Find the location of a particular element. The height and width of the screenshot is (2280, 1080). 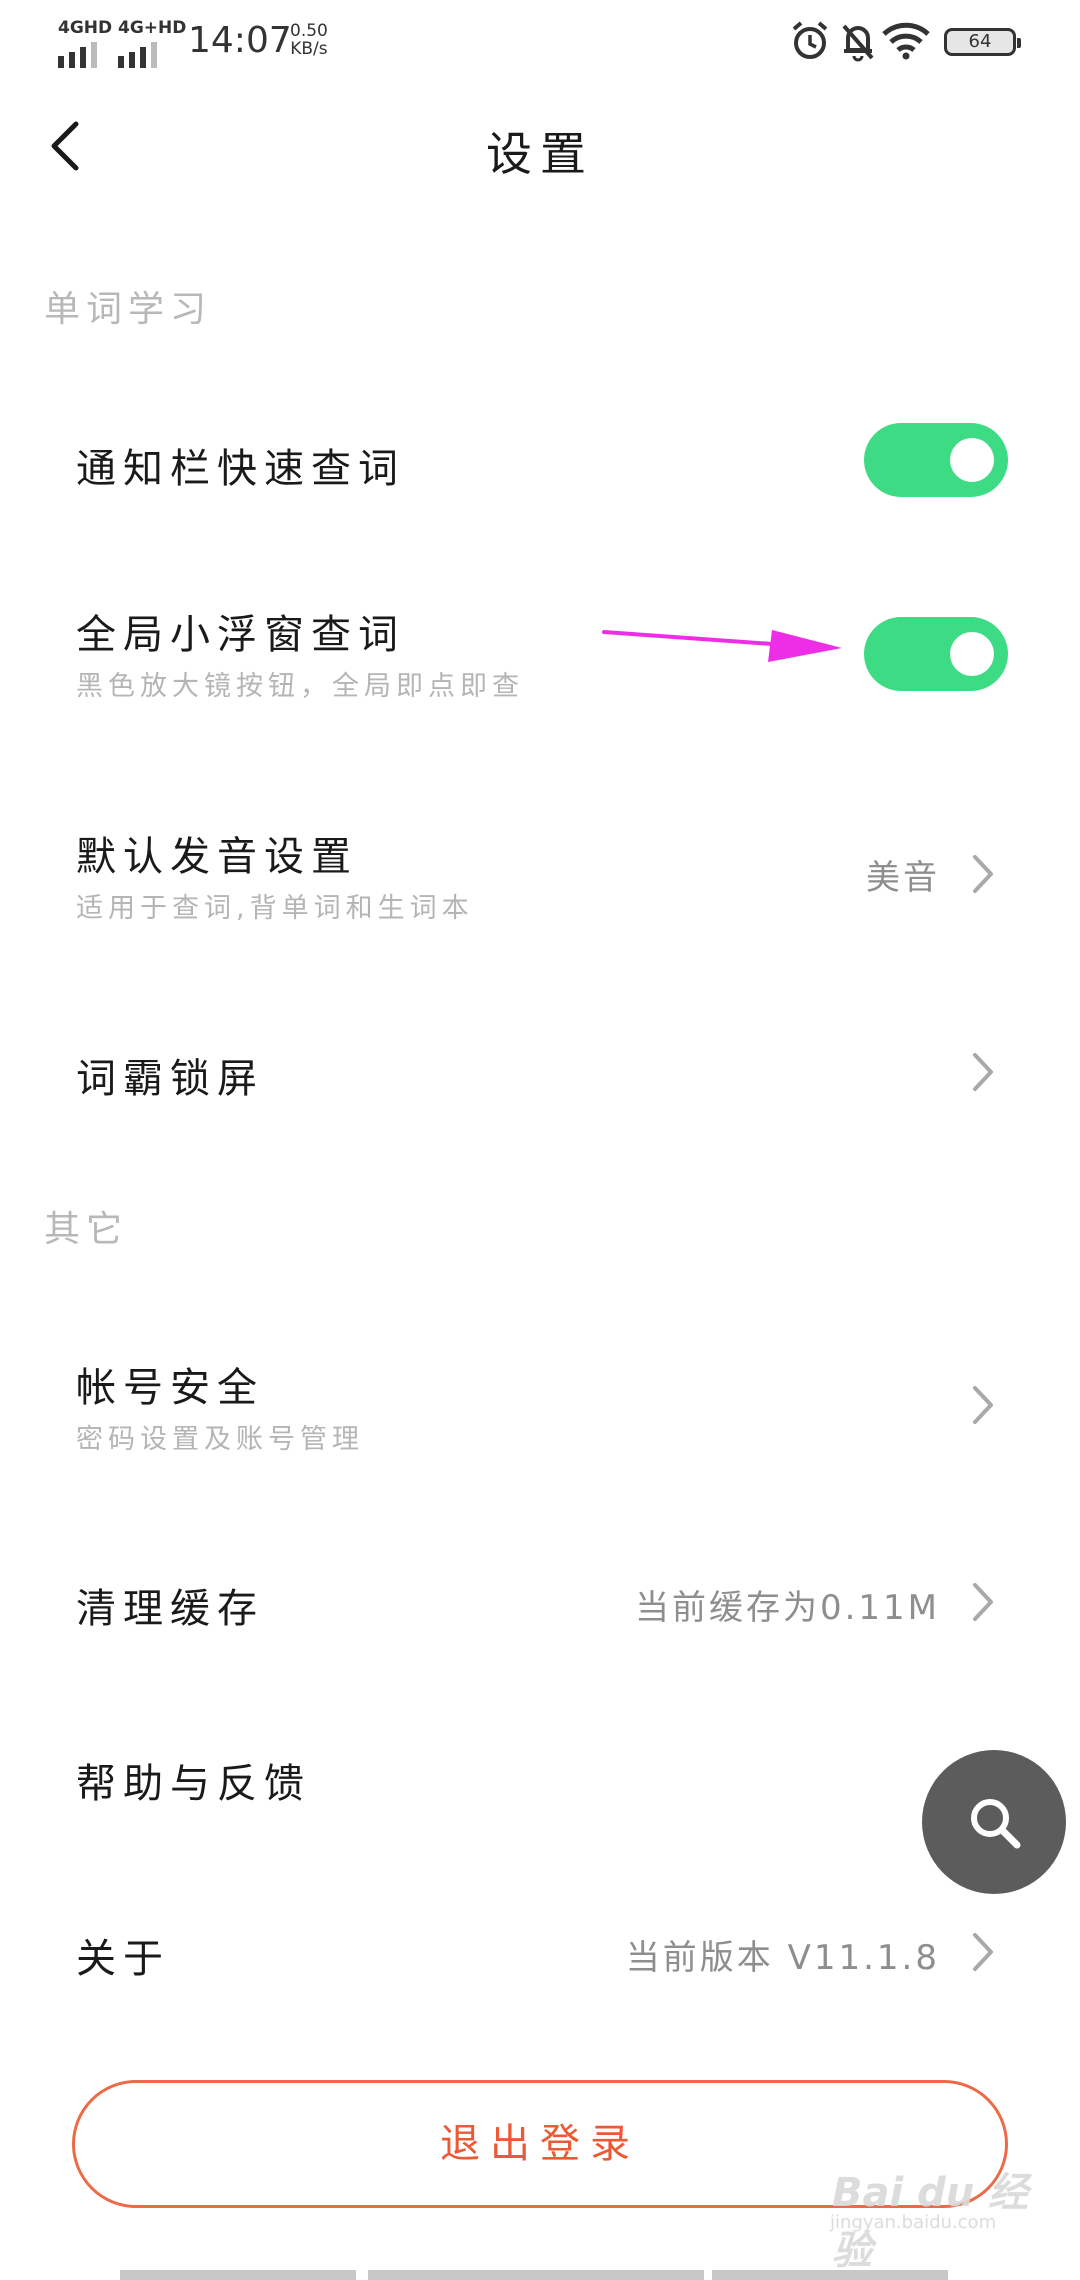

setting-title: 帐号安全 is located at coordinates (170, 1388).